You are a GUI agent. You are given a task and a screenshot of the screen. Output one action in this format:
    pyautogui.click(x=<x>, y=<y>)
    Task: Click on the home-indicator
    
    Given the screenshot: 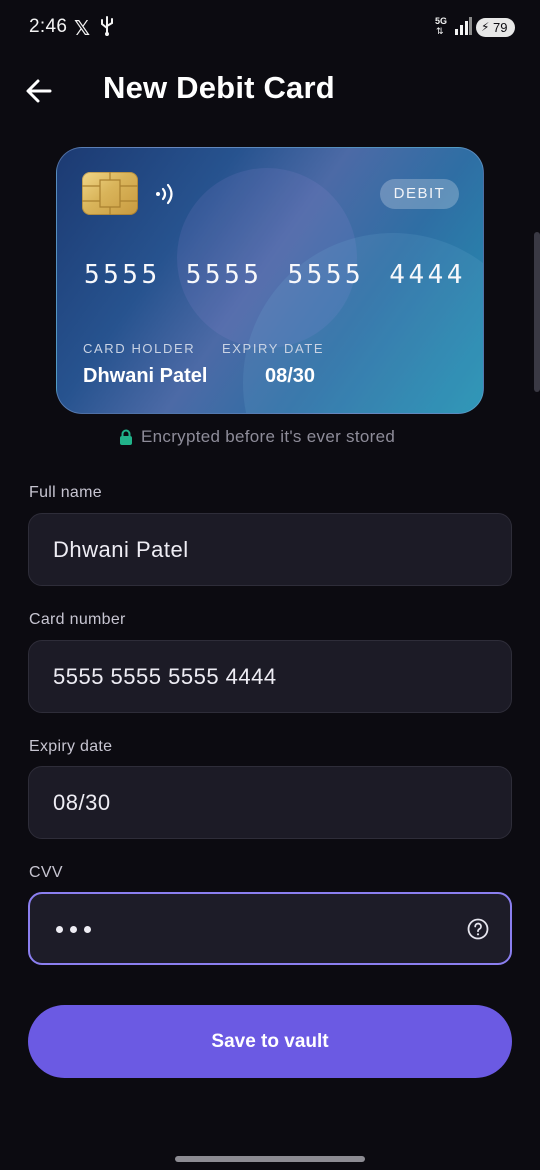 What is the action you would take?
    pyautogui.click(x=270, y=1159)
    